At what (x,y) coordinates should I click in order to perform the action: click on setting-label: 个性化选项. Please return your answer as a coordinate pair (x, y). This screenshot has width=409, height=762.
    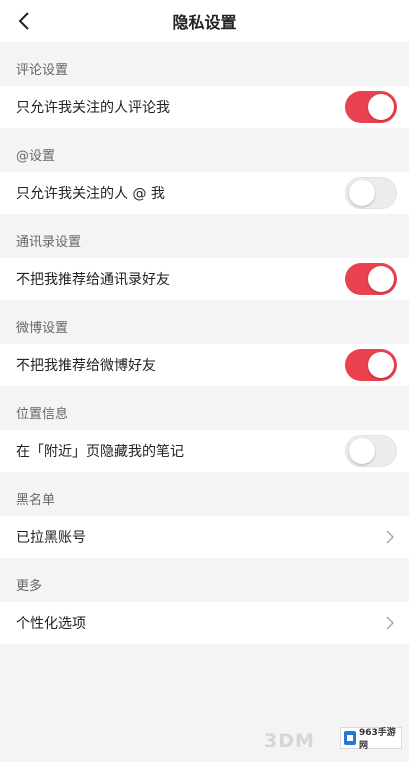
    Looking at the image, I should click on (51, 624).